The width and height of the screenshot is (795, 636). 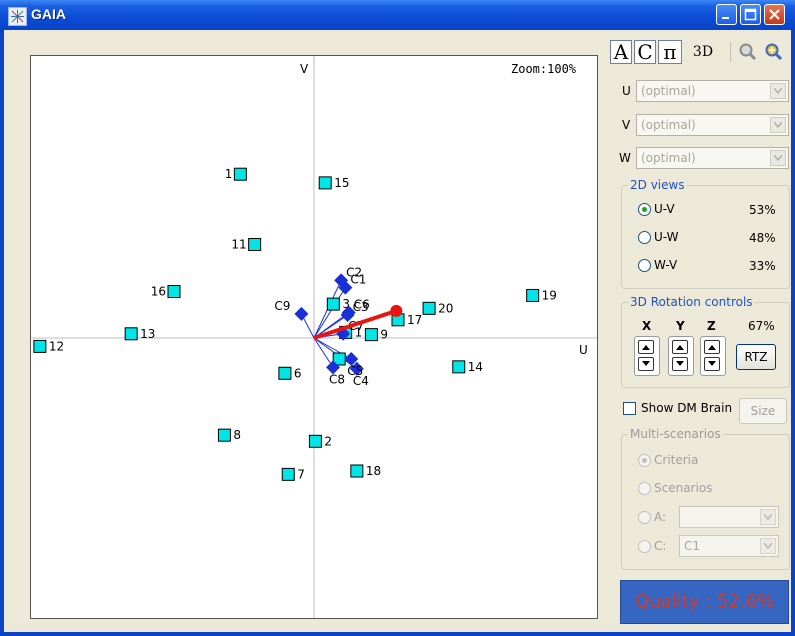 What do you see at coordinates (237, 435) in the screenshot?
I see `action-label: 8` at bounding box center [237, 435].